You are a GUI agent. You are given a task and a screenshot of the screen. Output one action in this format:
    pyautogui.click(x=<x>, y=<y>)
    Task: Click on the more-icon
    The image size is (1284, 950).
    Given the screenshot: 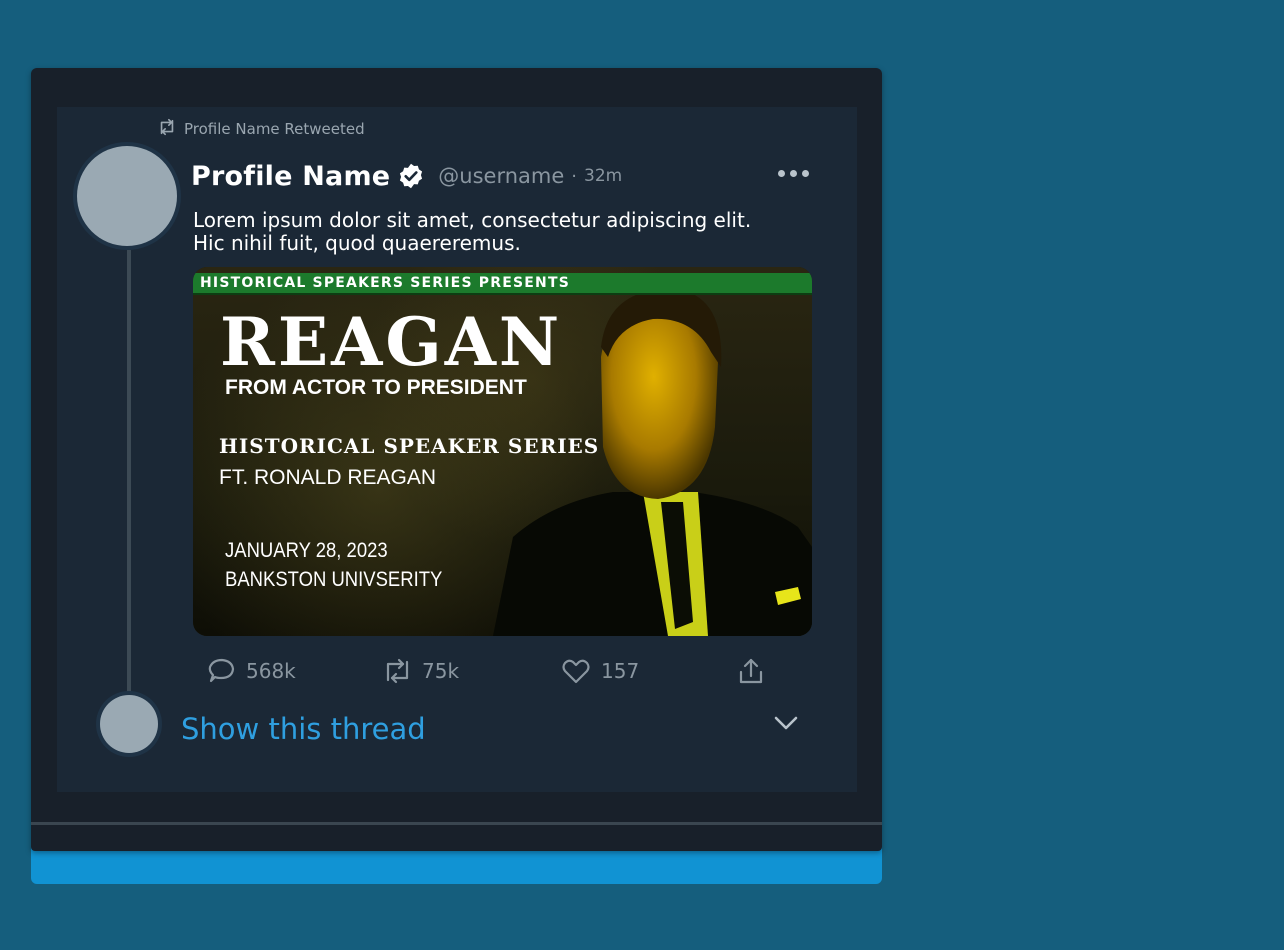 What is the action you would take?
    pyautogui.click(x=797, y=173)
    